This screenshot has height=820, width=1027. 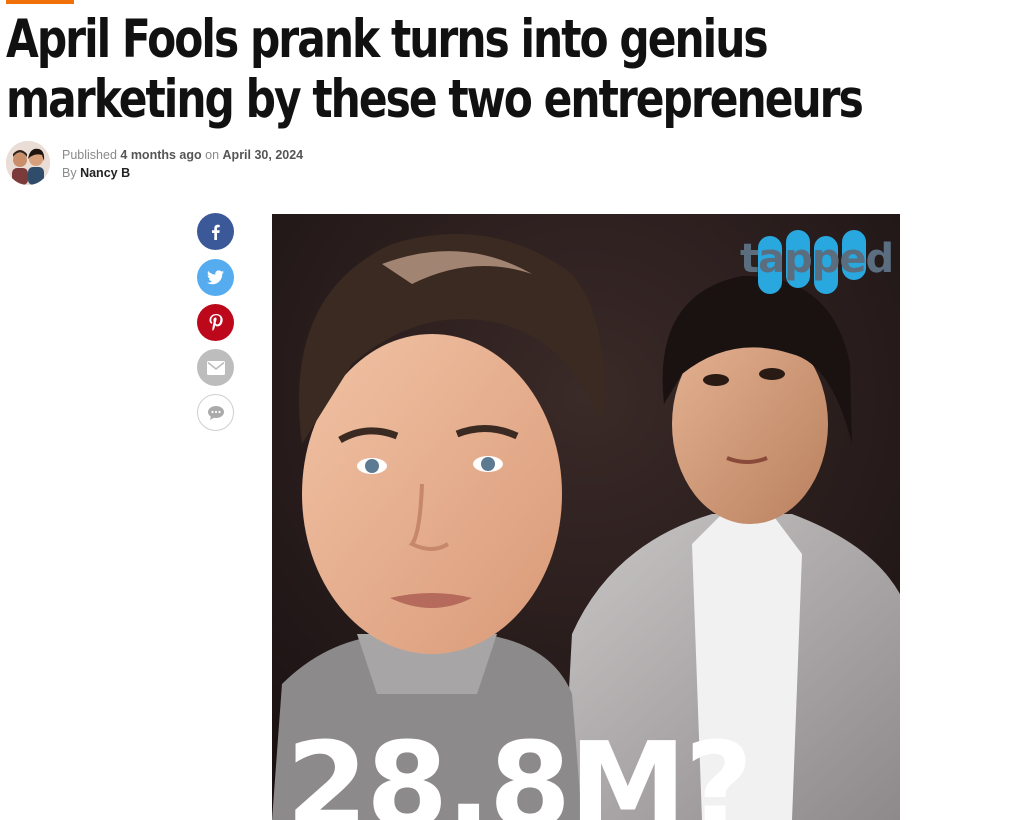 What do you see at coordinates (89, 155) in the screenshot?
I see `published-prefix: Published` at bounding box center [89, 155].